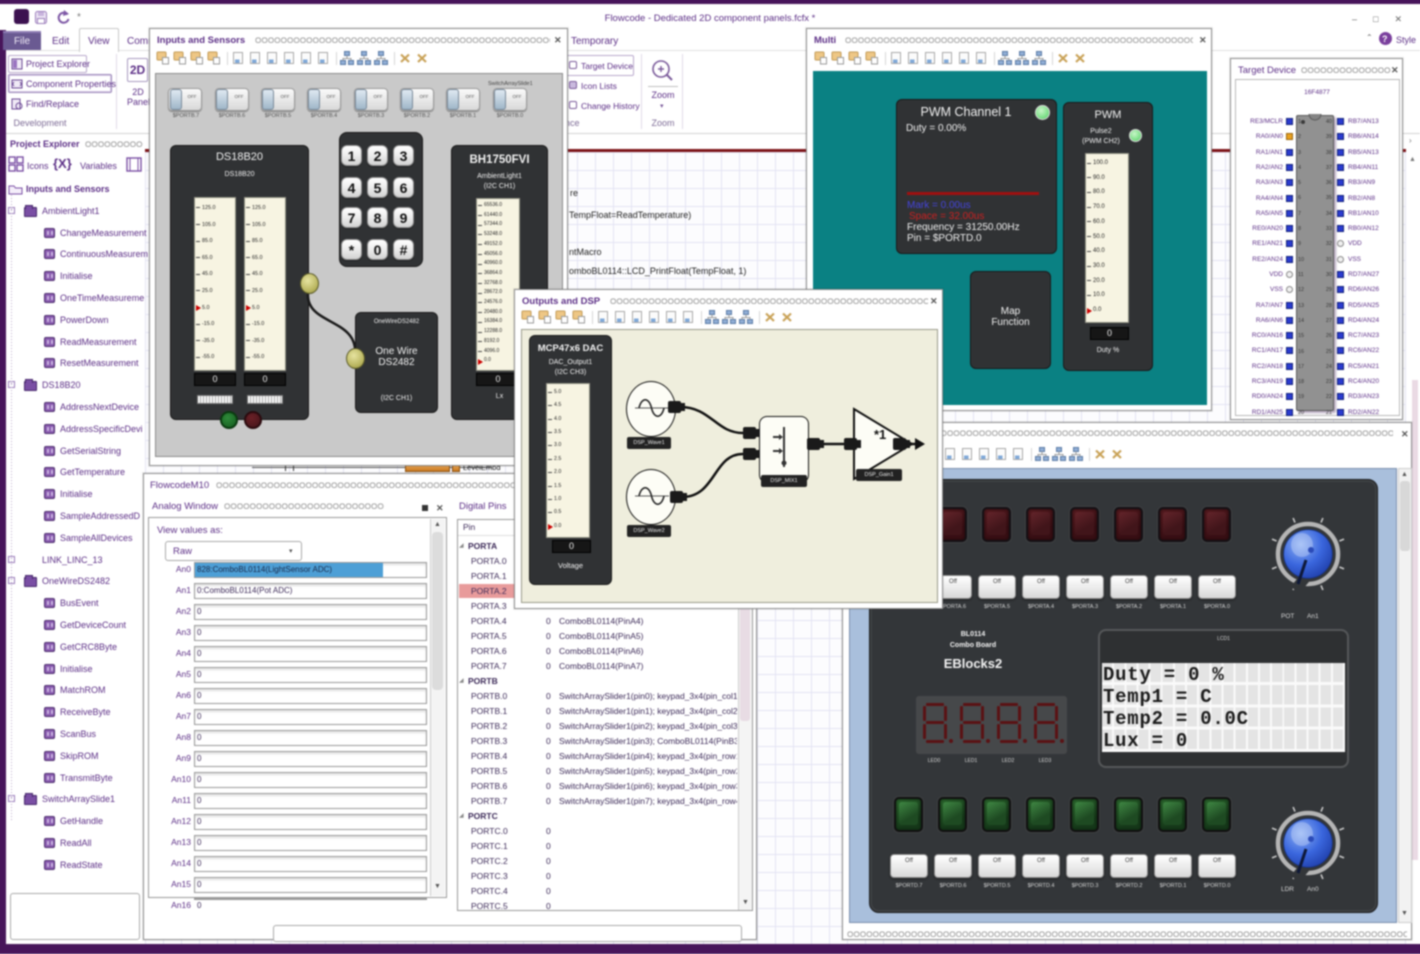  What do you see at coordinates (880, 434) in the screenshot?
I see `svg-text: *1` at bounding box center [880, 434].